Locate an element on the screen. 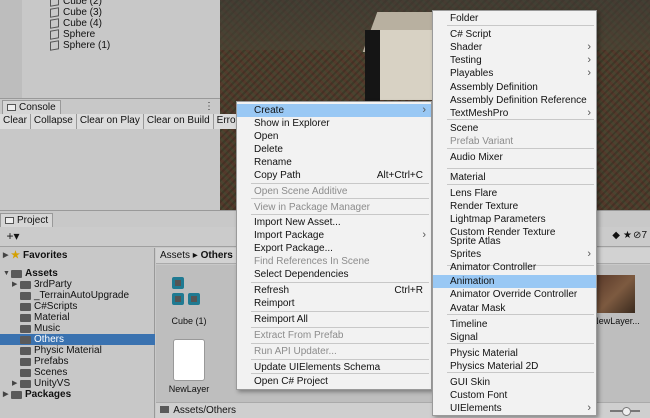 This screenshot has width=650, height=418. menu-item-open-c-project: Open C# Project is located at coordinates (334, 381).